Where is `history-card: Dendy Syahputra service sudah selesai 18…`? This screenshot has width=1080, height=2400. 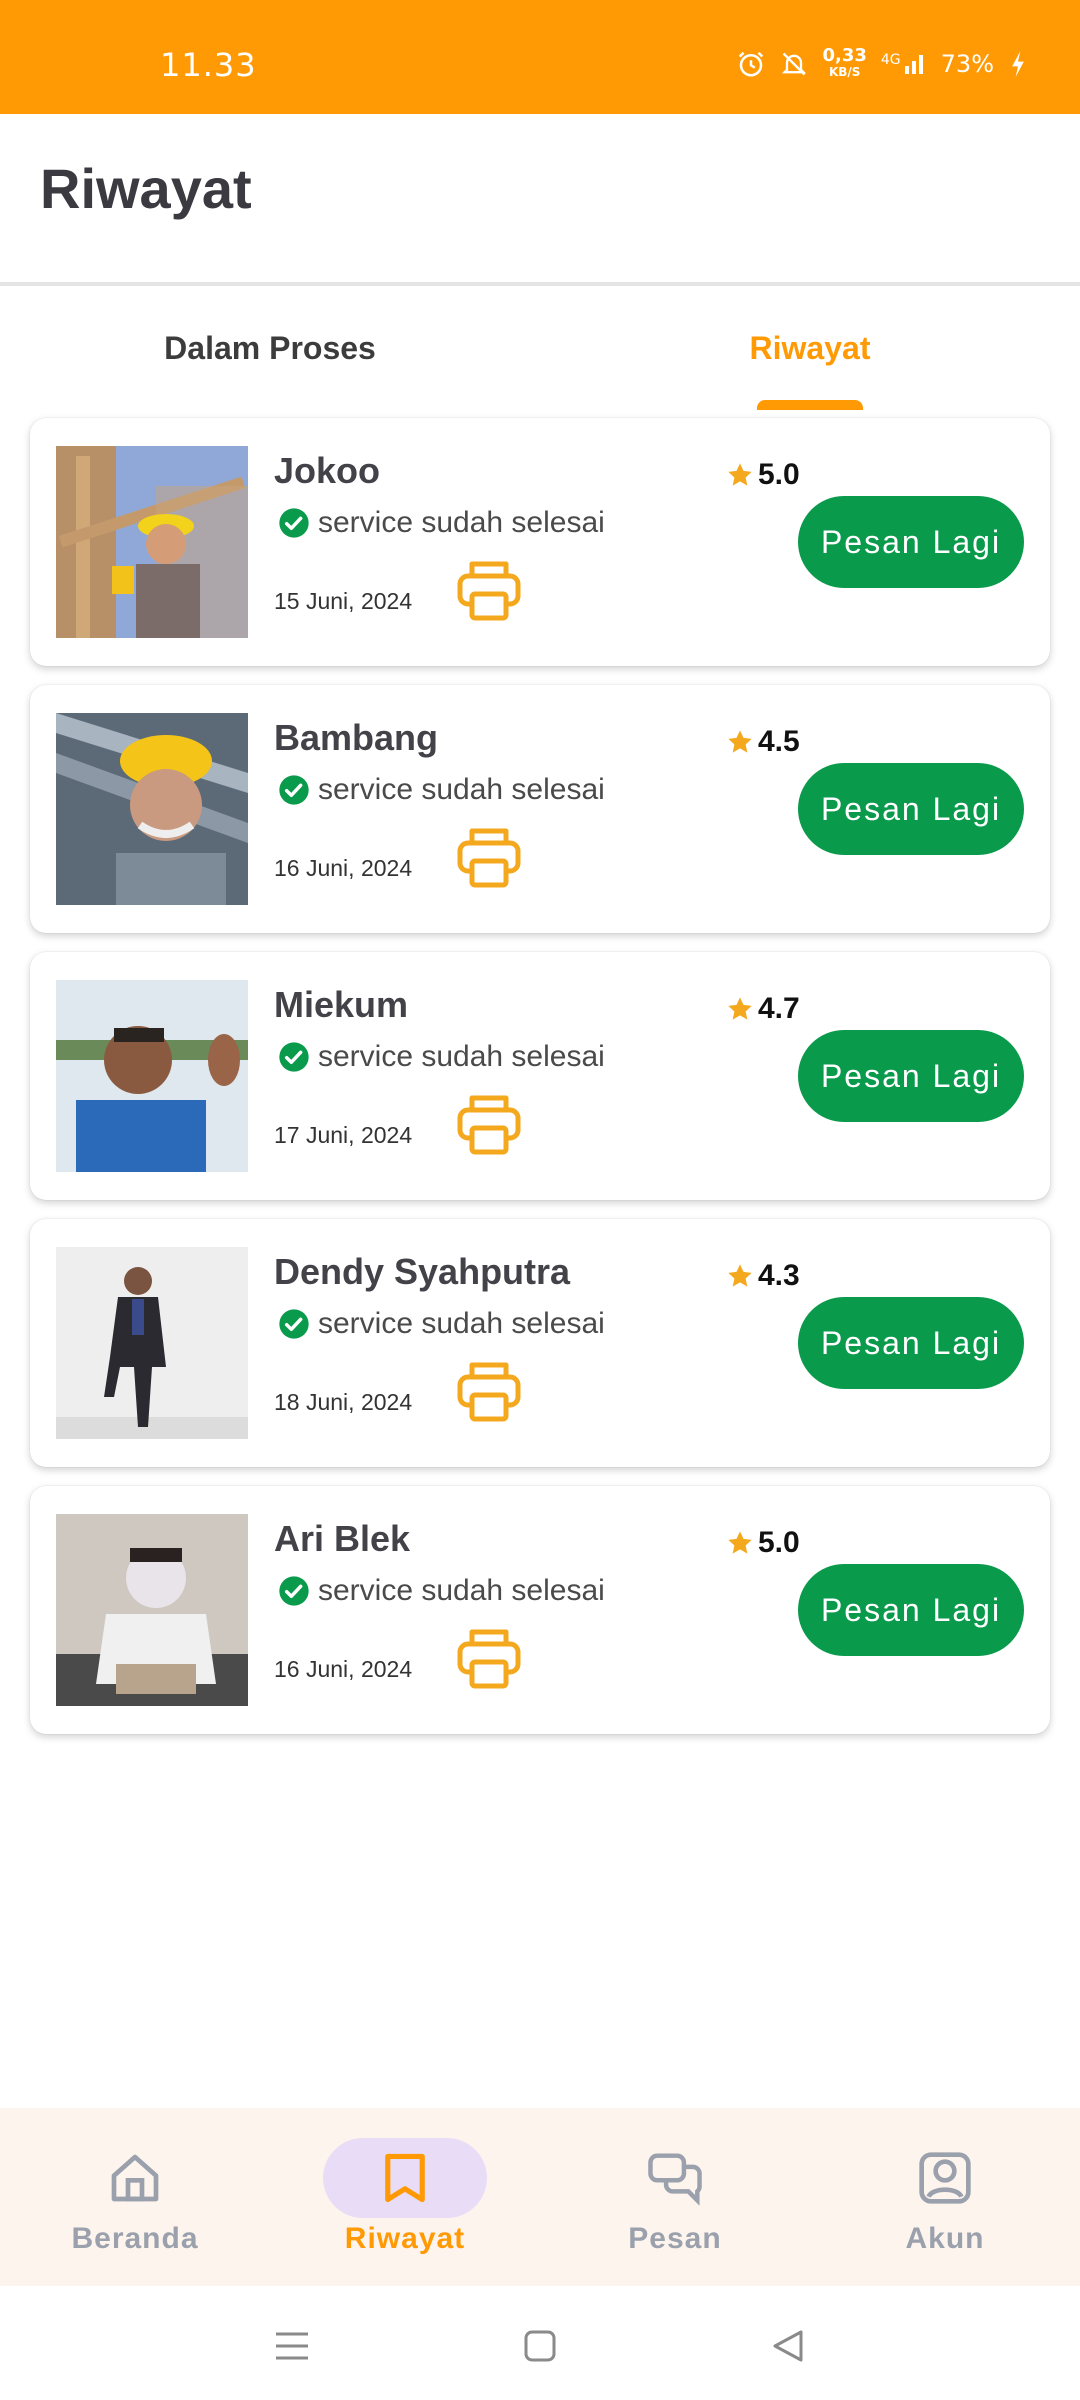
history-card: Dendy Syahputra service sudah selesai 18… is located at coordinates (540, 1343).